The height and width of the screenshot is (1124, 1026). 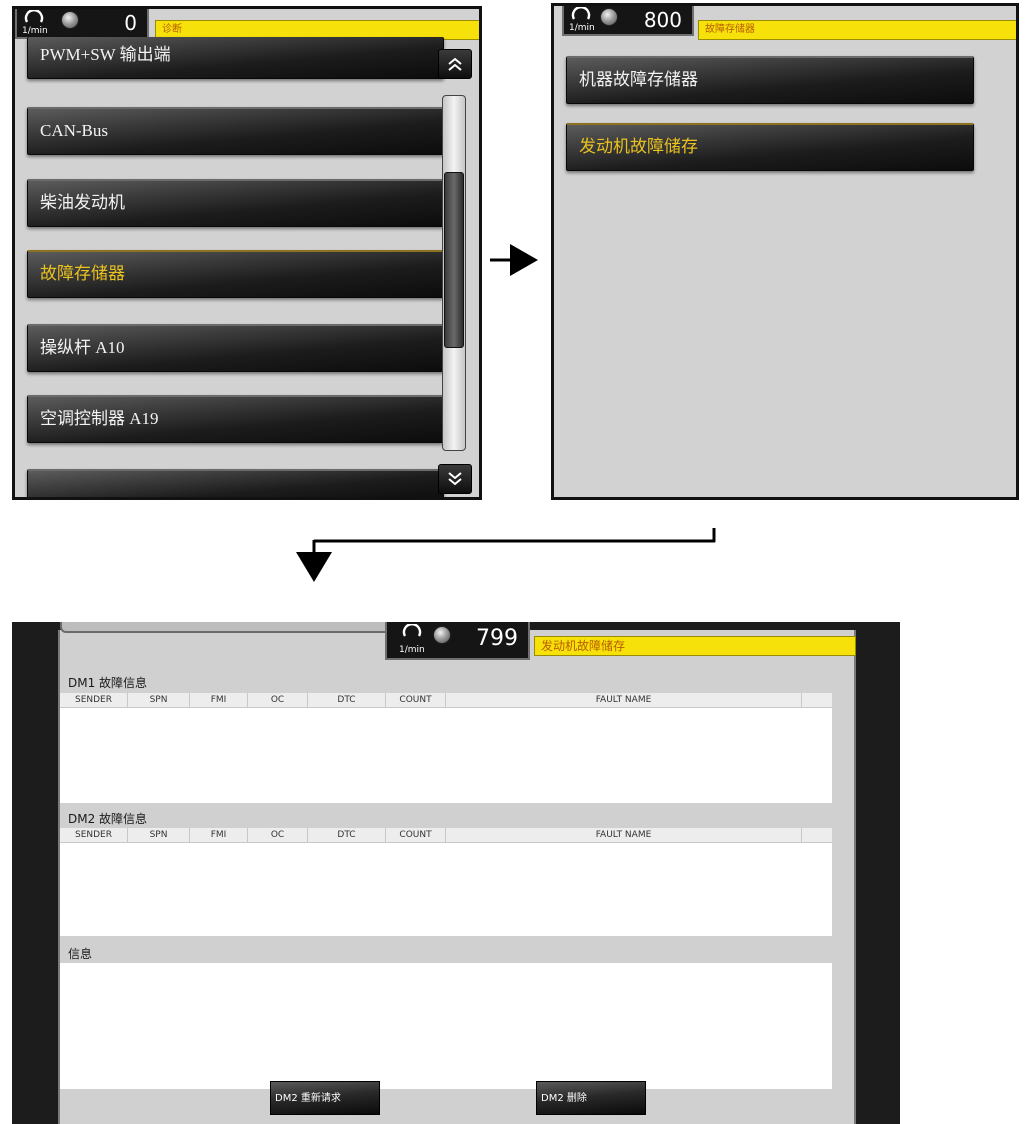 I want to click on panel-top-frame, so click(x=227, y=627).